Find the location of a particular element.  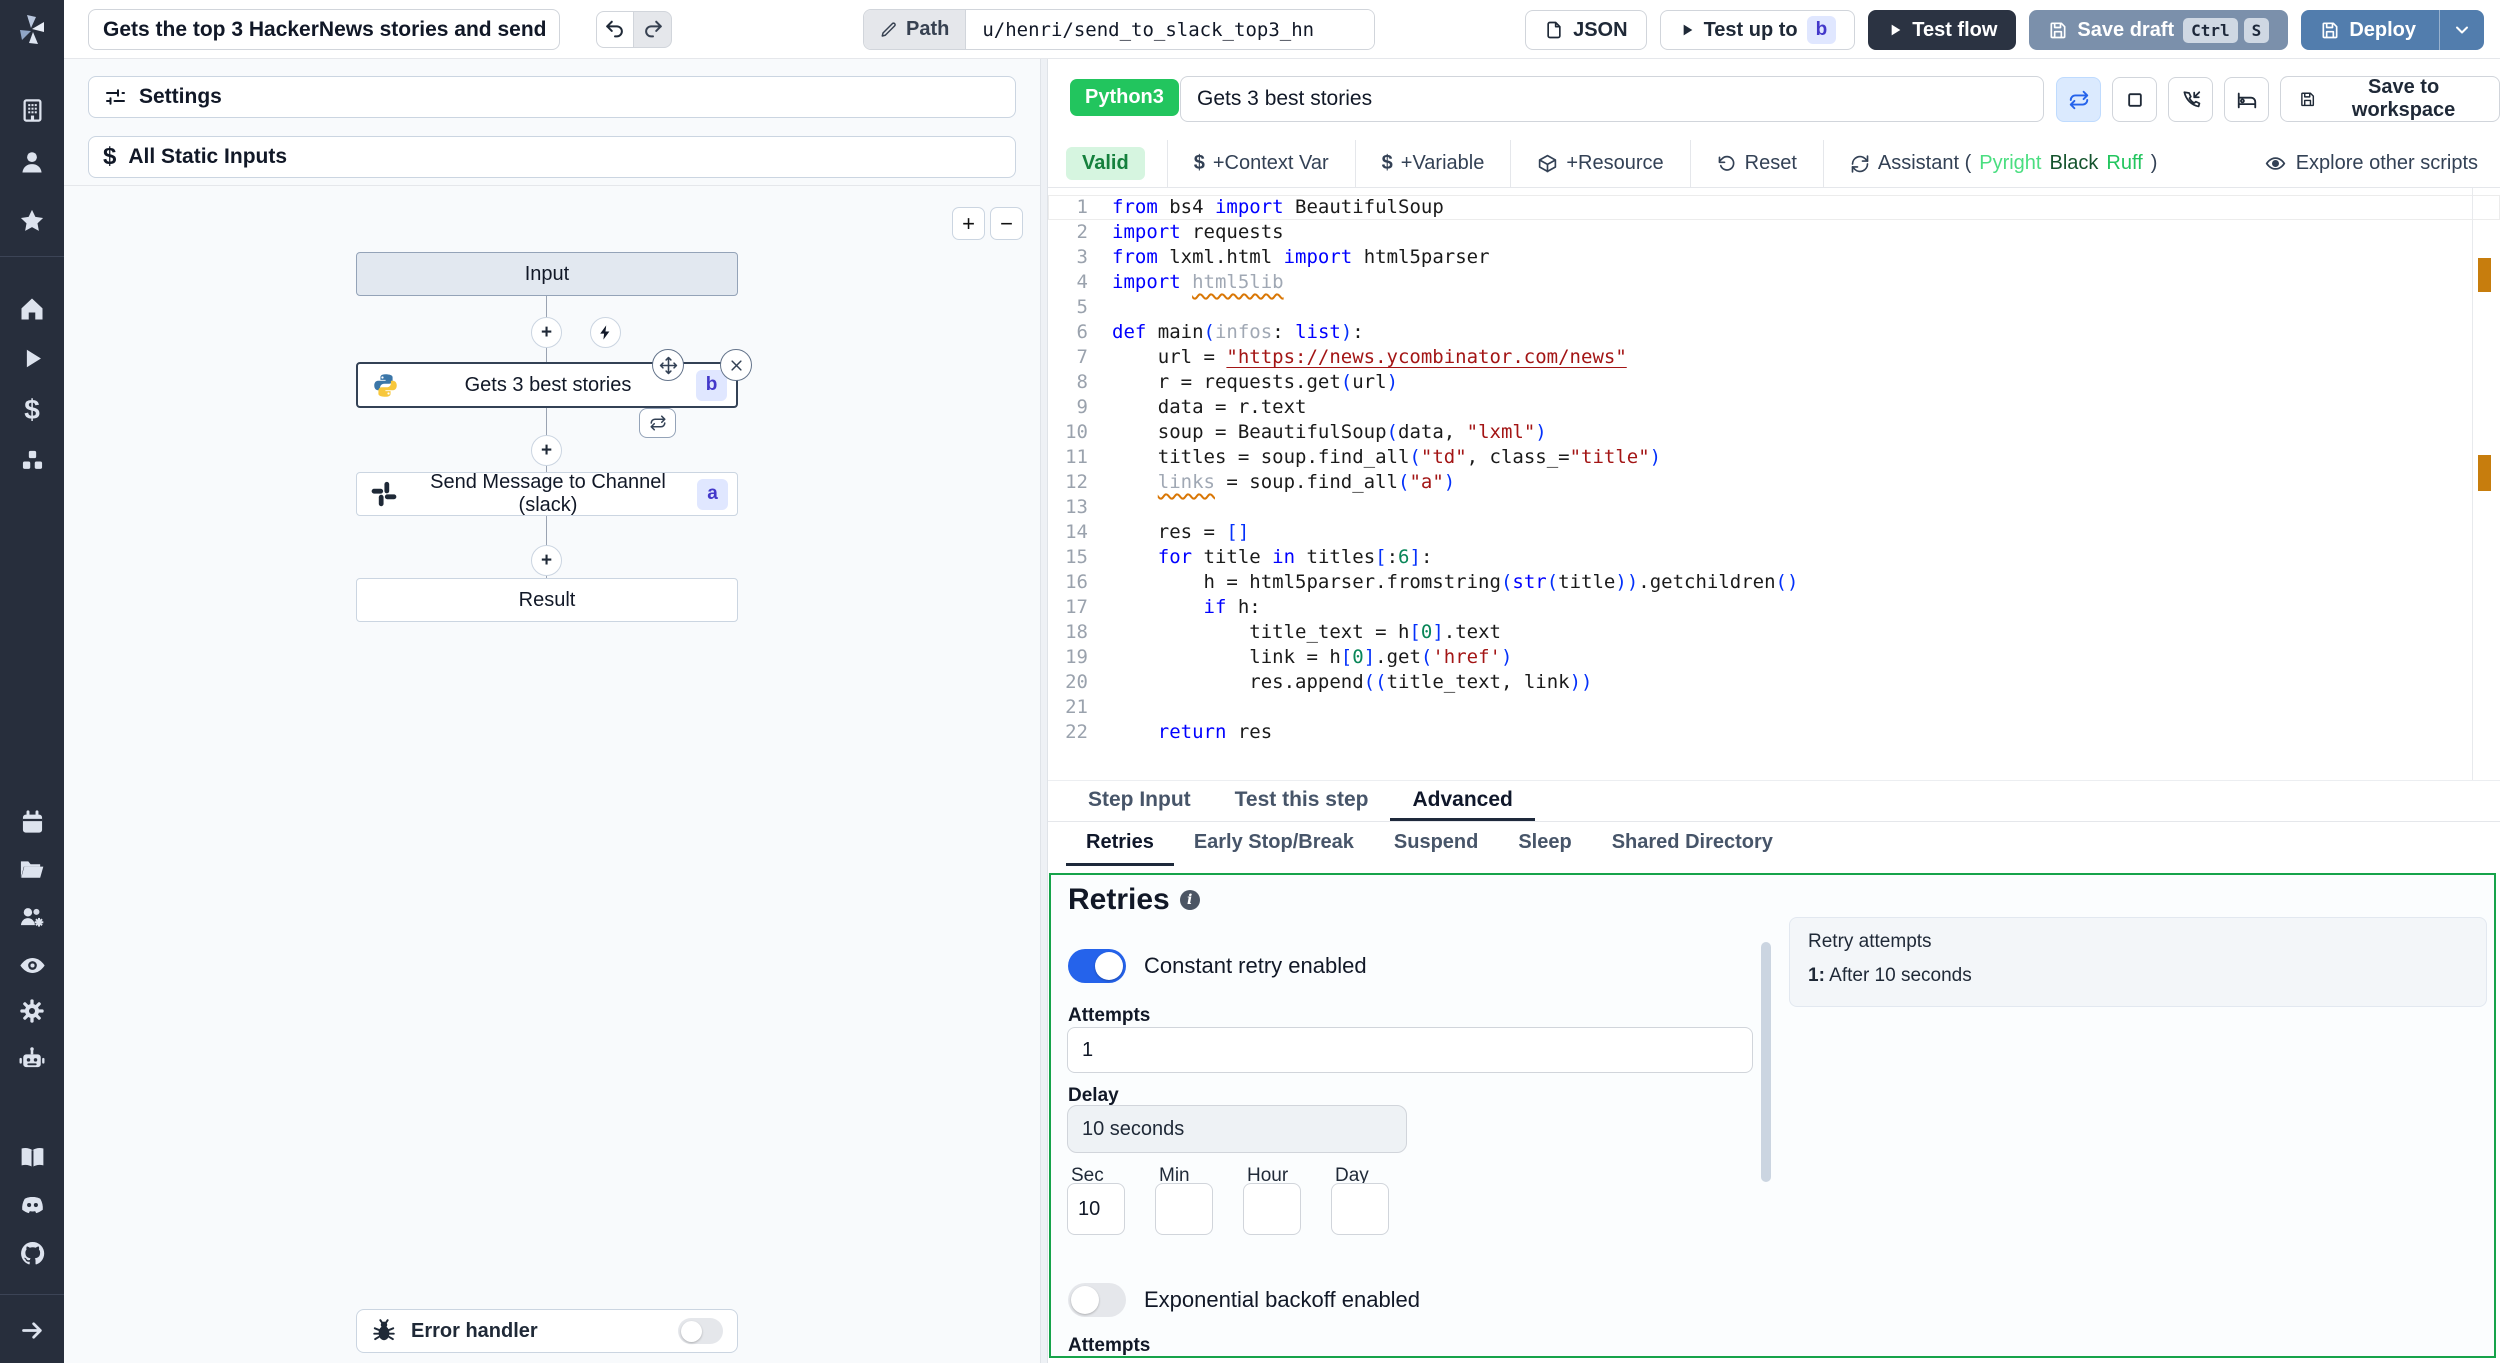

sidebar-item-github is located at coordinates (32, 1253).